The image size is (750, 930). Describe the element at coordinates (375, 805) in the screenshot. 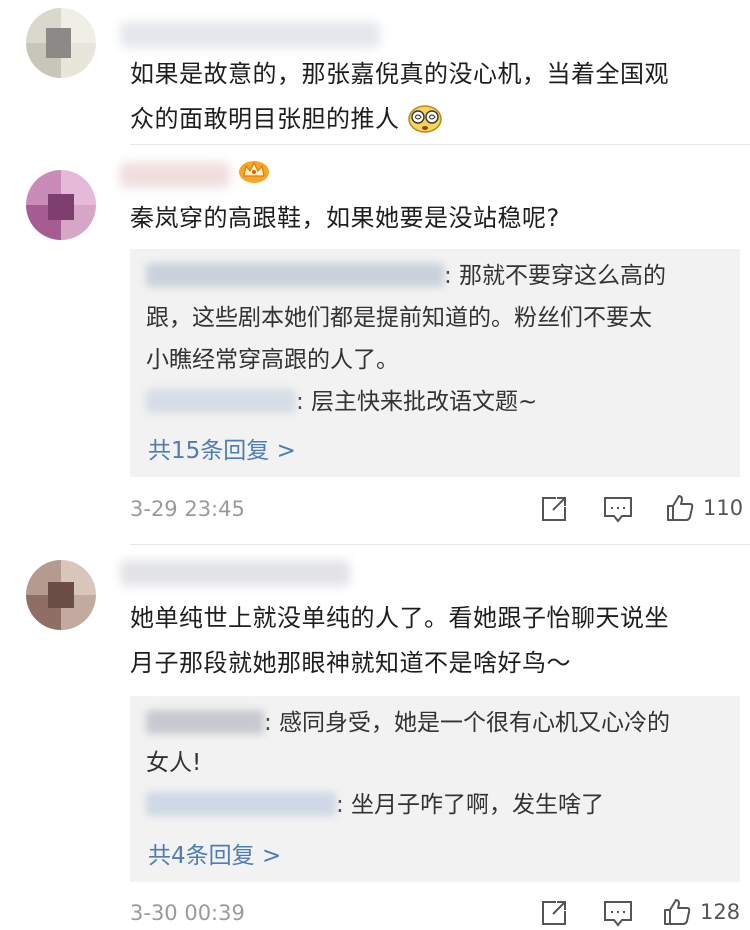

I see `reply-item: : 坐月子咋了啊，发生啥了` at that location.